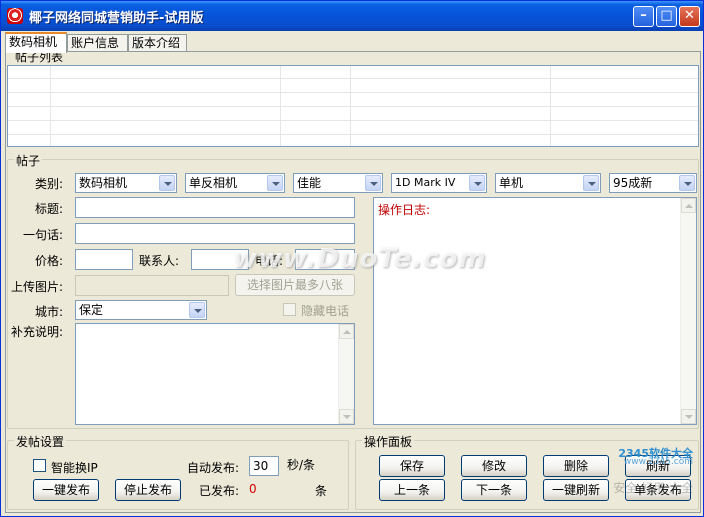 This screenshot has width=704, height=517. I want to click on minimize-icon: –, so click(643, 15).